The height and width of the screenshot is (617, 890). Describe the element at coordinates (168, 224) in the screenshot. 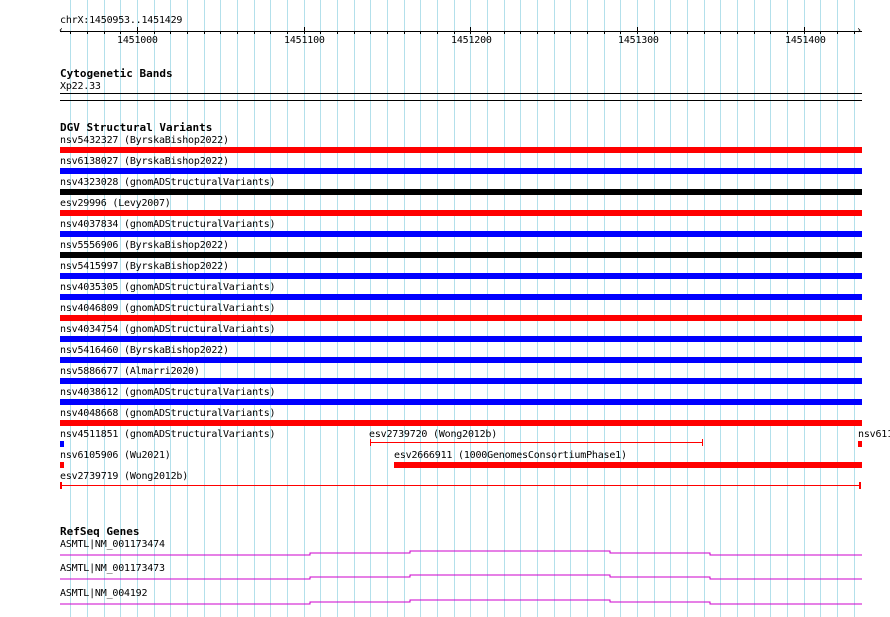

I see `variant-label: nsv4037834 (gnomADStructuralVariants)` at that location.